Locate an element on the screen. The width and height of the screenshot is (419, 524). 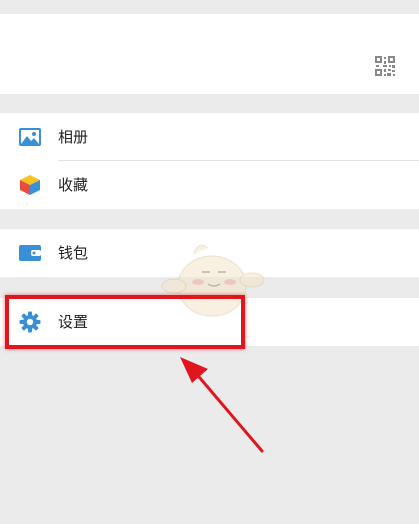
wallet-icon is located at coordinates (30, 253).